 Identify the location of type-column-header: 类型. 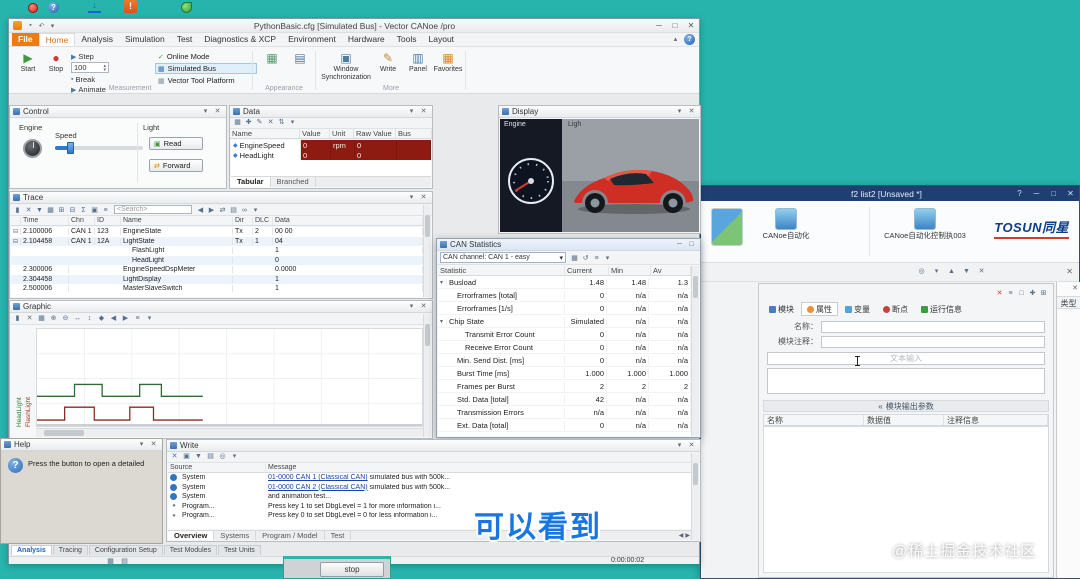
(1068, 302).